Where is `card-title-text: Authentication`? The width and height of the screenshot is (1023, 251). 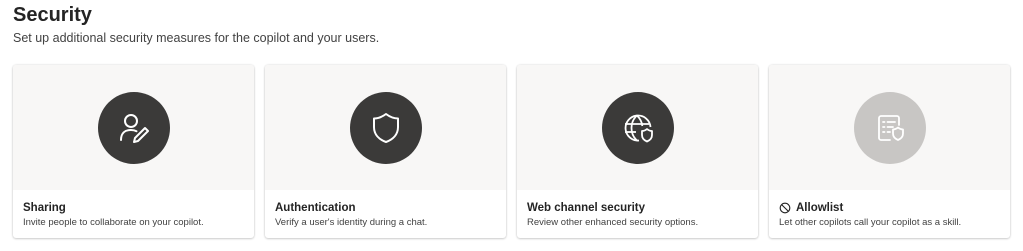 card-title-text: Authentication is located at coordinates (315, 208).